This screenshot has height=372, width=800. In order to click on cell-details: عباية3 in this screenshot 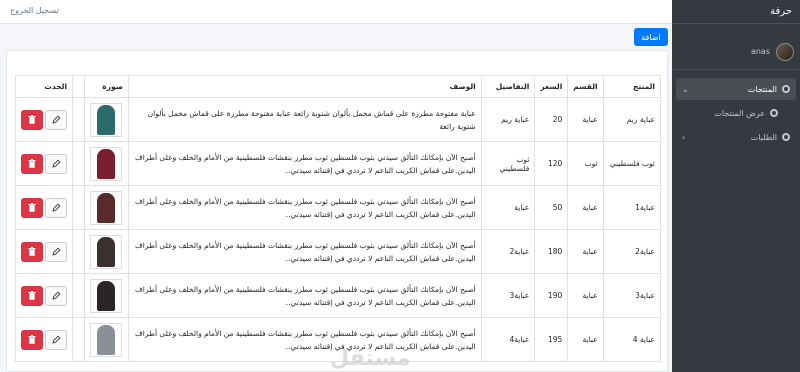, I will do `click(508, 295)`.